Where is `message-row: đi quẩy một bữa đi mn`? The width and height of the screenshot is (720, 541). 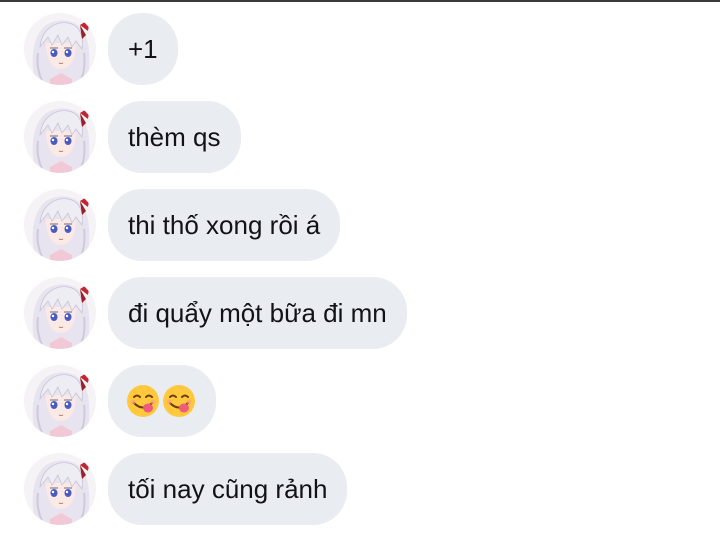 message-row: đi quẩy một bữa đi mn is located at coordinates (360, 313).